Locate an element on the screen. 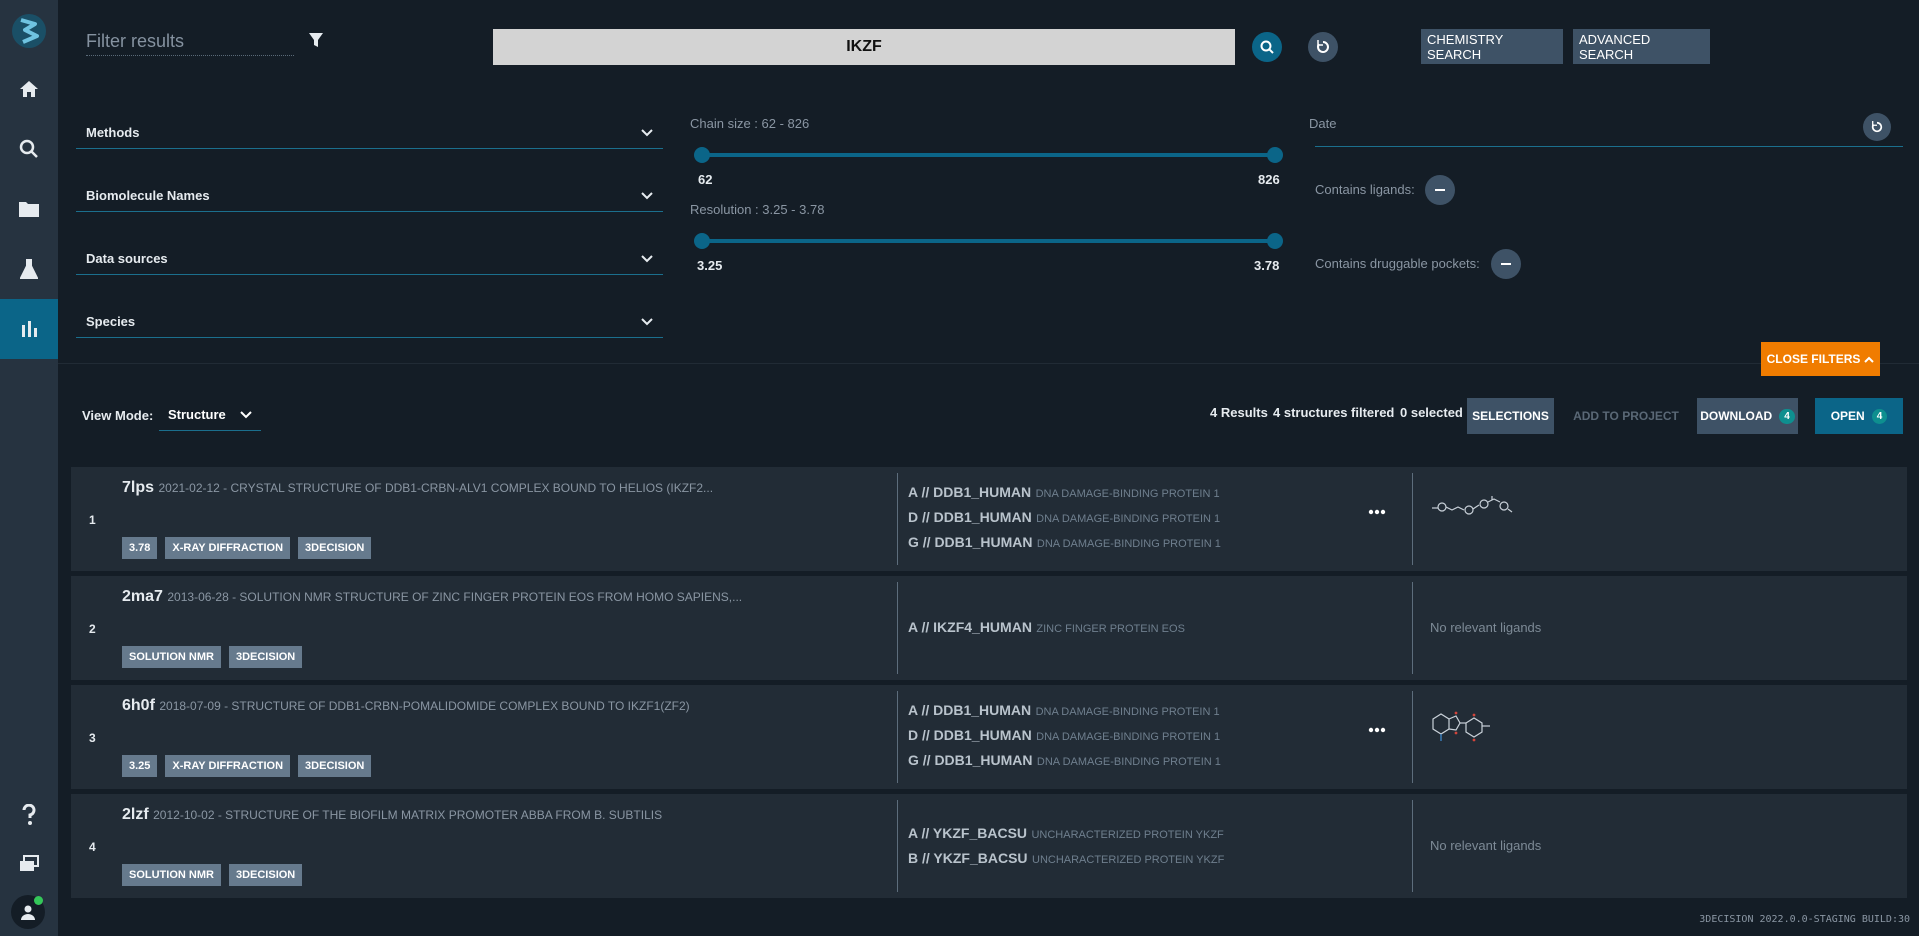 The width and height of the screenshot is (1919, 936). divider is located at coordinates (988, 363).